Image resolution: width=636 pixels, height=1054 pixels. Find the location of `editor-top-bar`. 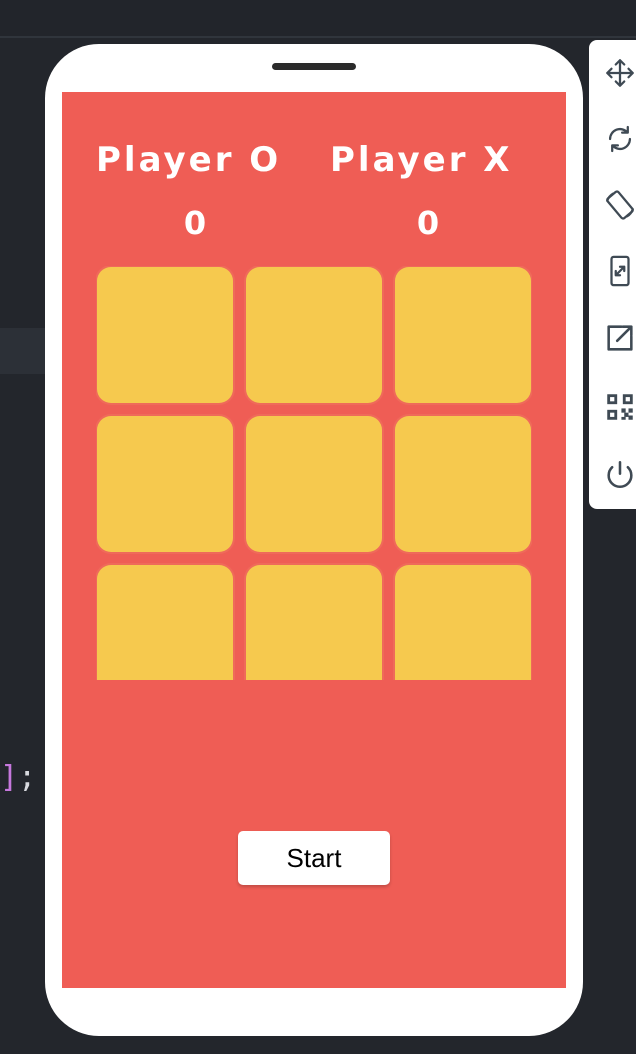

editor-top-bar is located at coordinates (318, 19).